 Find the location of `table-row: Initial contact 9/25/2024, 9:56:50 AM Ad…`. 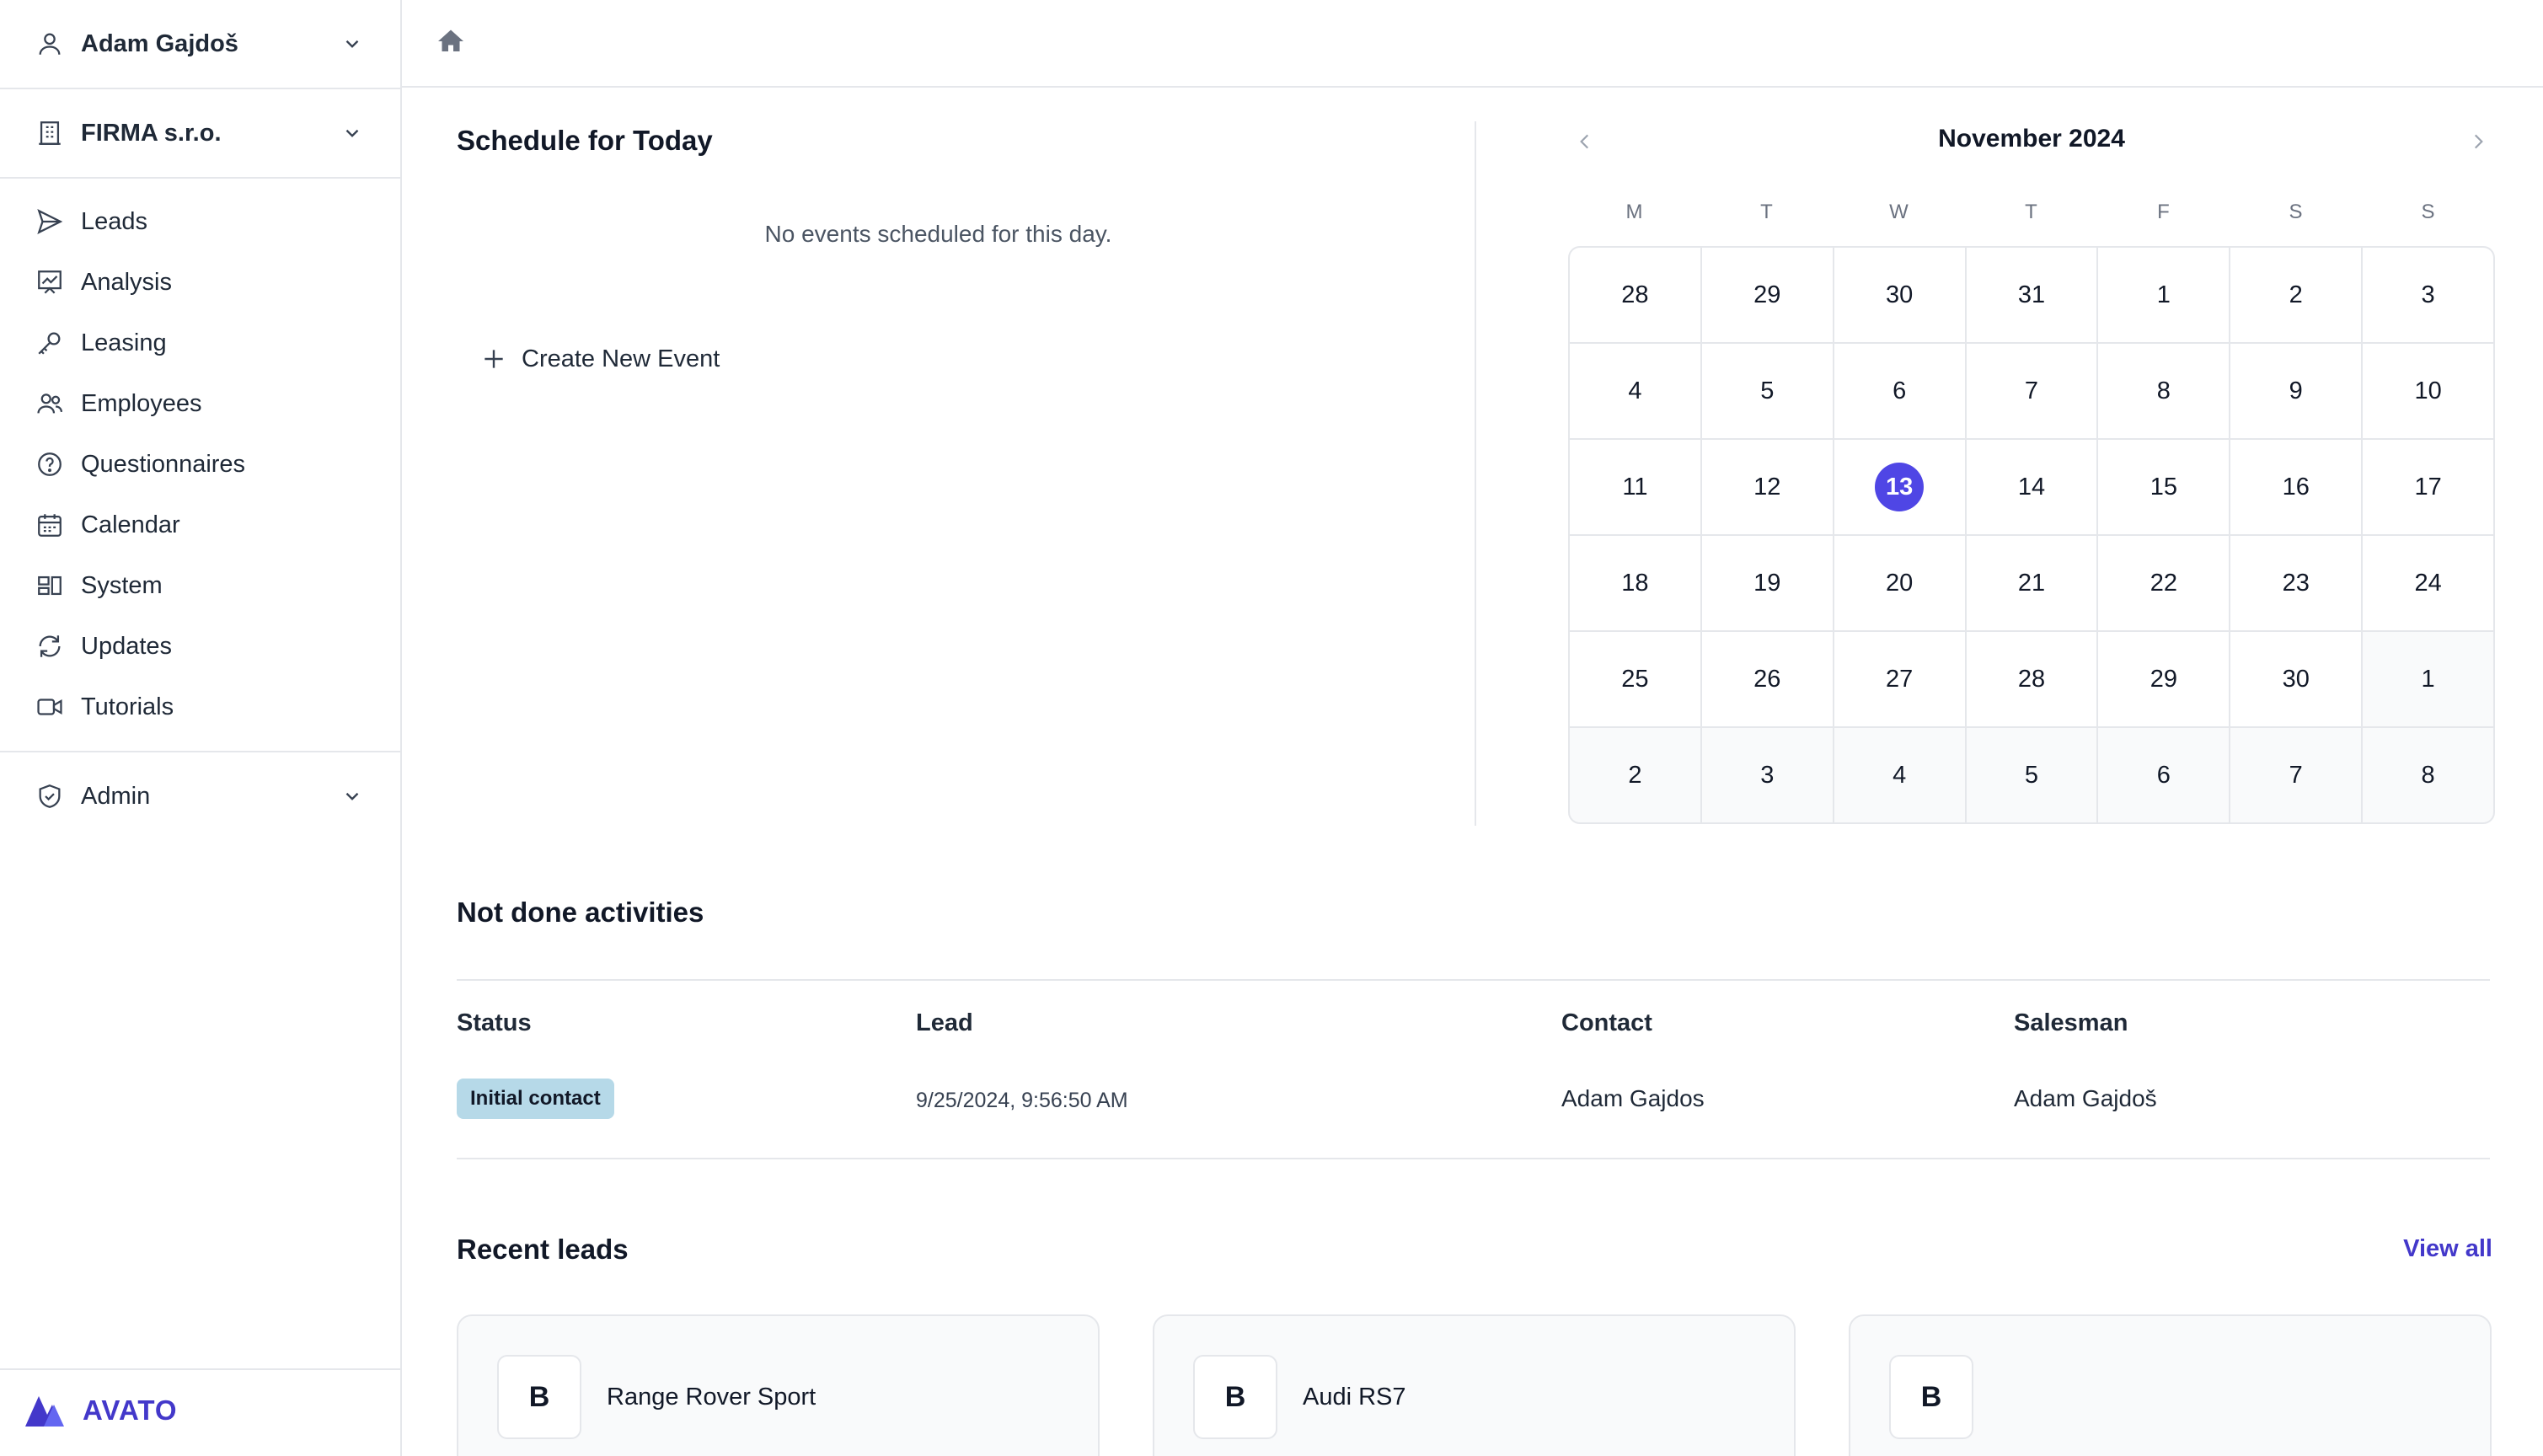

table-row: Initial contact 9/25/2024, 9:56:50 AM Ad… is located at coordinates (1474, 1111).